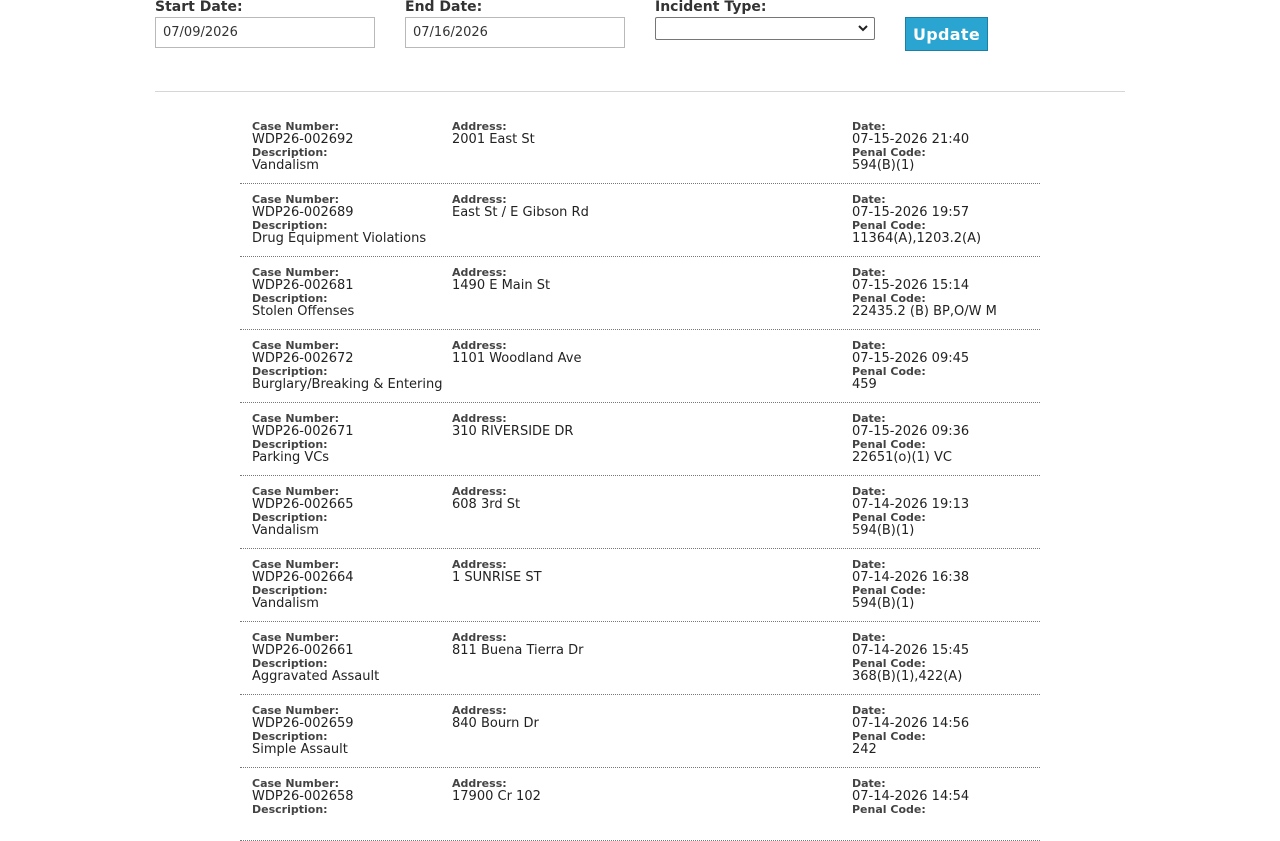 The height and width of the screenshot is (841, 1280). What do you see at coordinates (640, 91) in the screenshot?
I see `divider` at bounding box center [640, 91].